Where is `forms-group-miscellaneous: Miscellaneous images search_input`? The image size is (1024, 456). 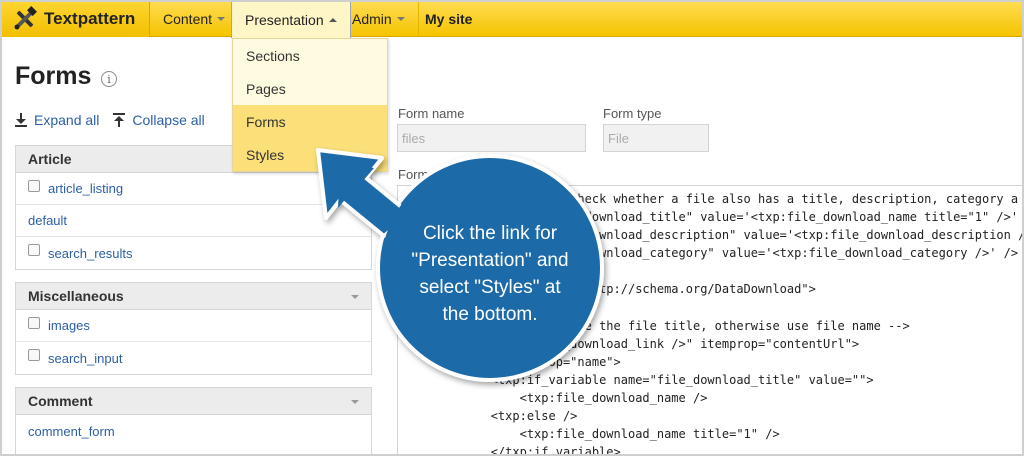
forms-group-miscellaneous: Miscellaneous images search_input is located at coordinates (193, 328).